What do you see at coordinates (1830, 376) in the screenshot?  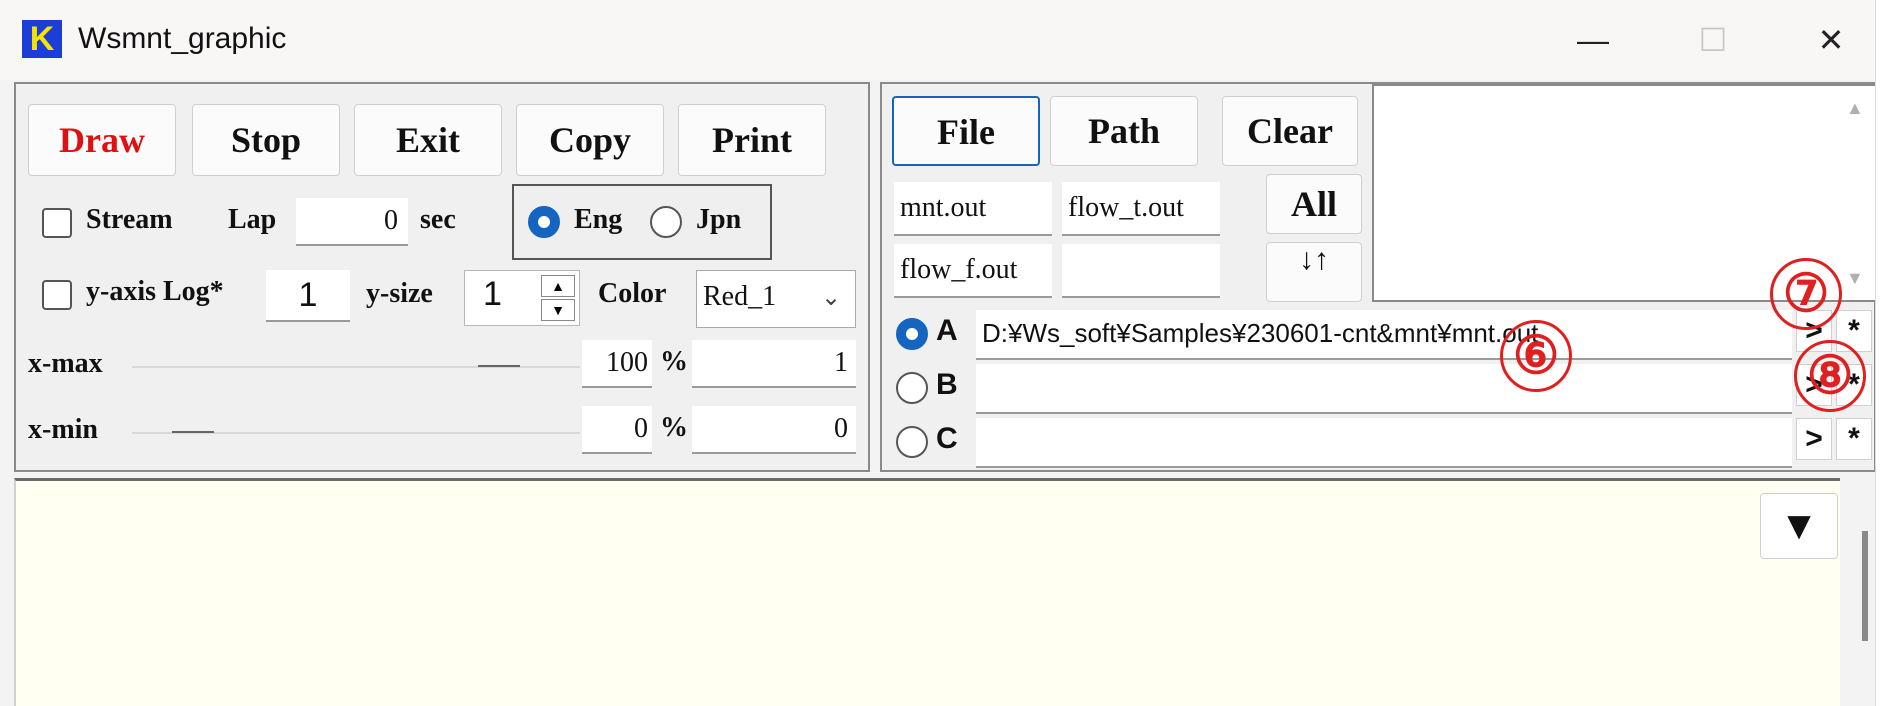 I see `annotation-8: ⑧` at bounding box center [1830, 376].